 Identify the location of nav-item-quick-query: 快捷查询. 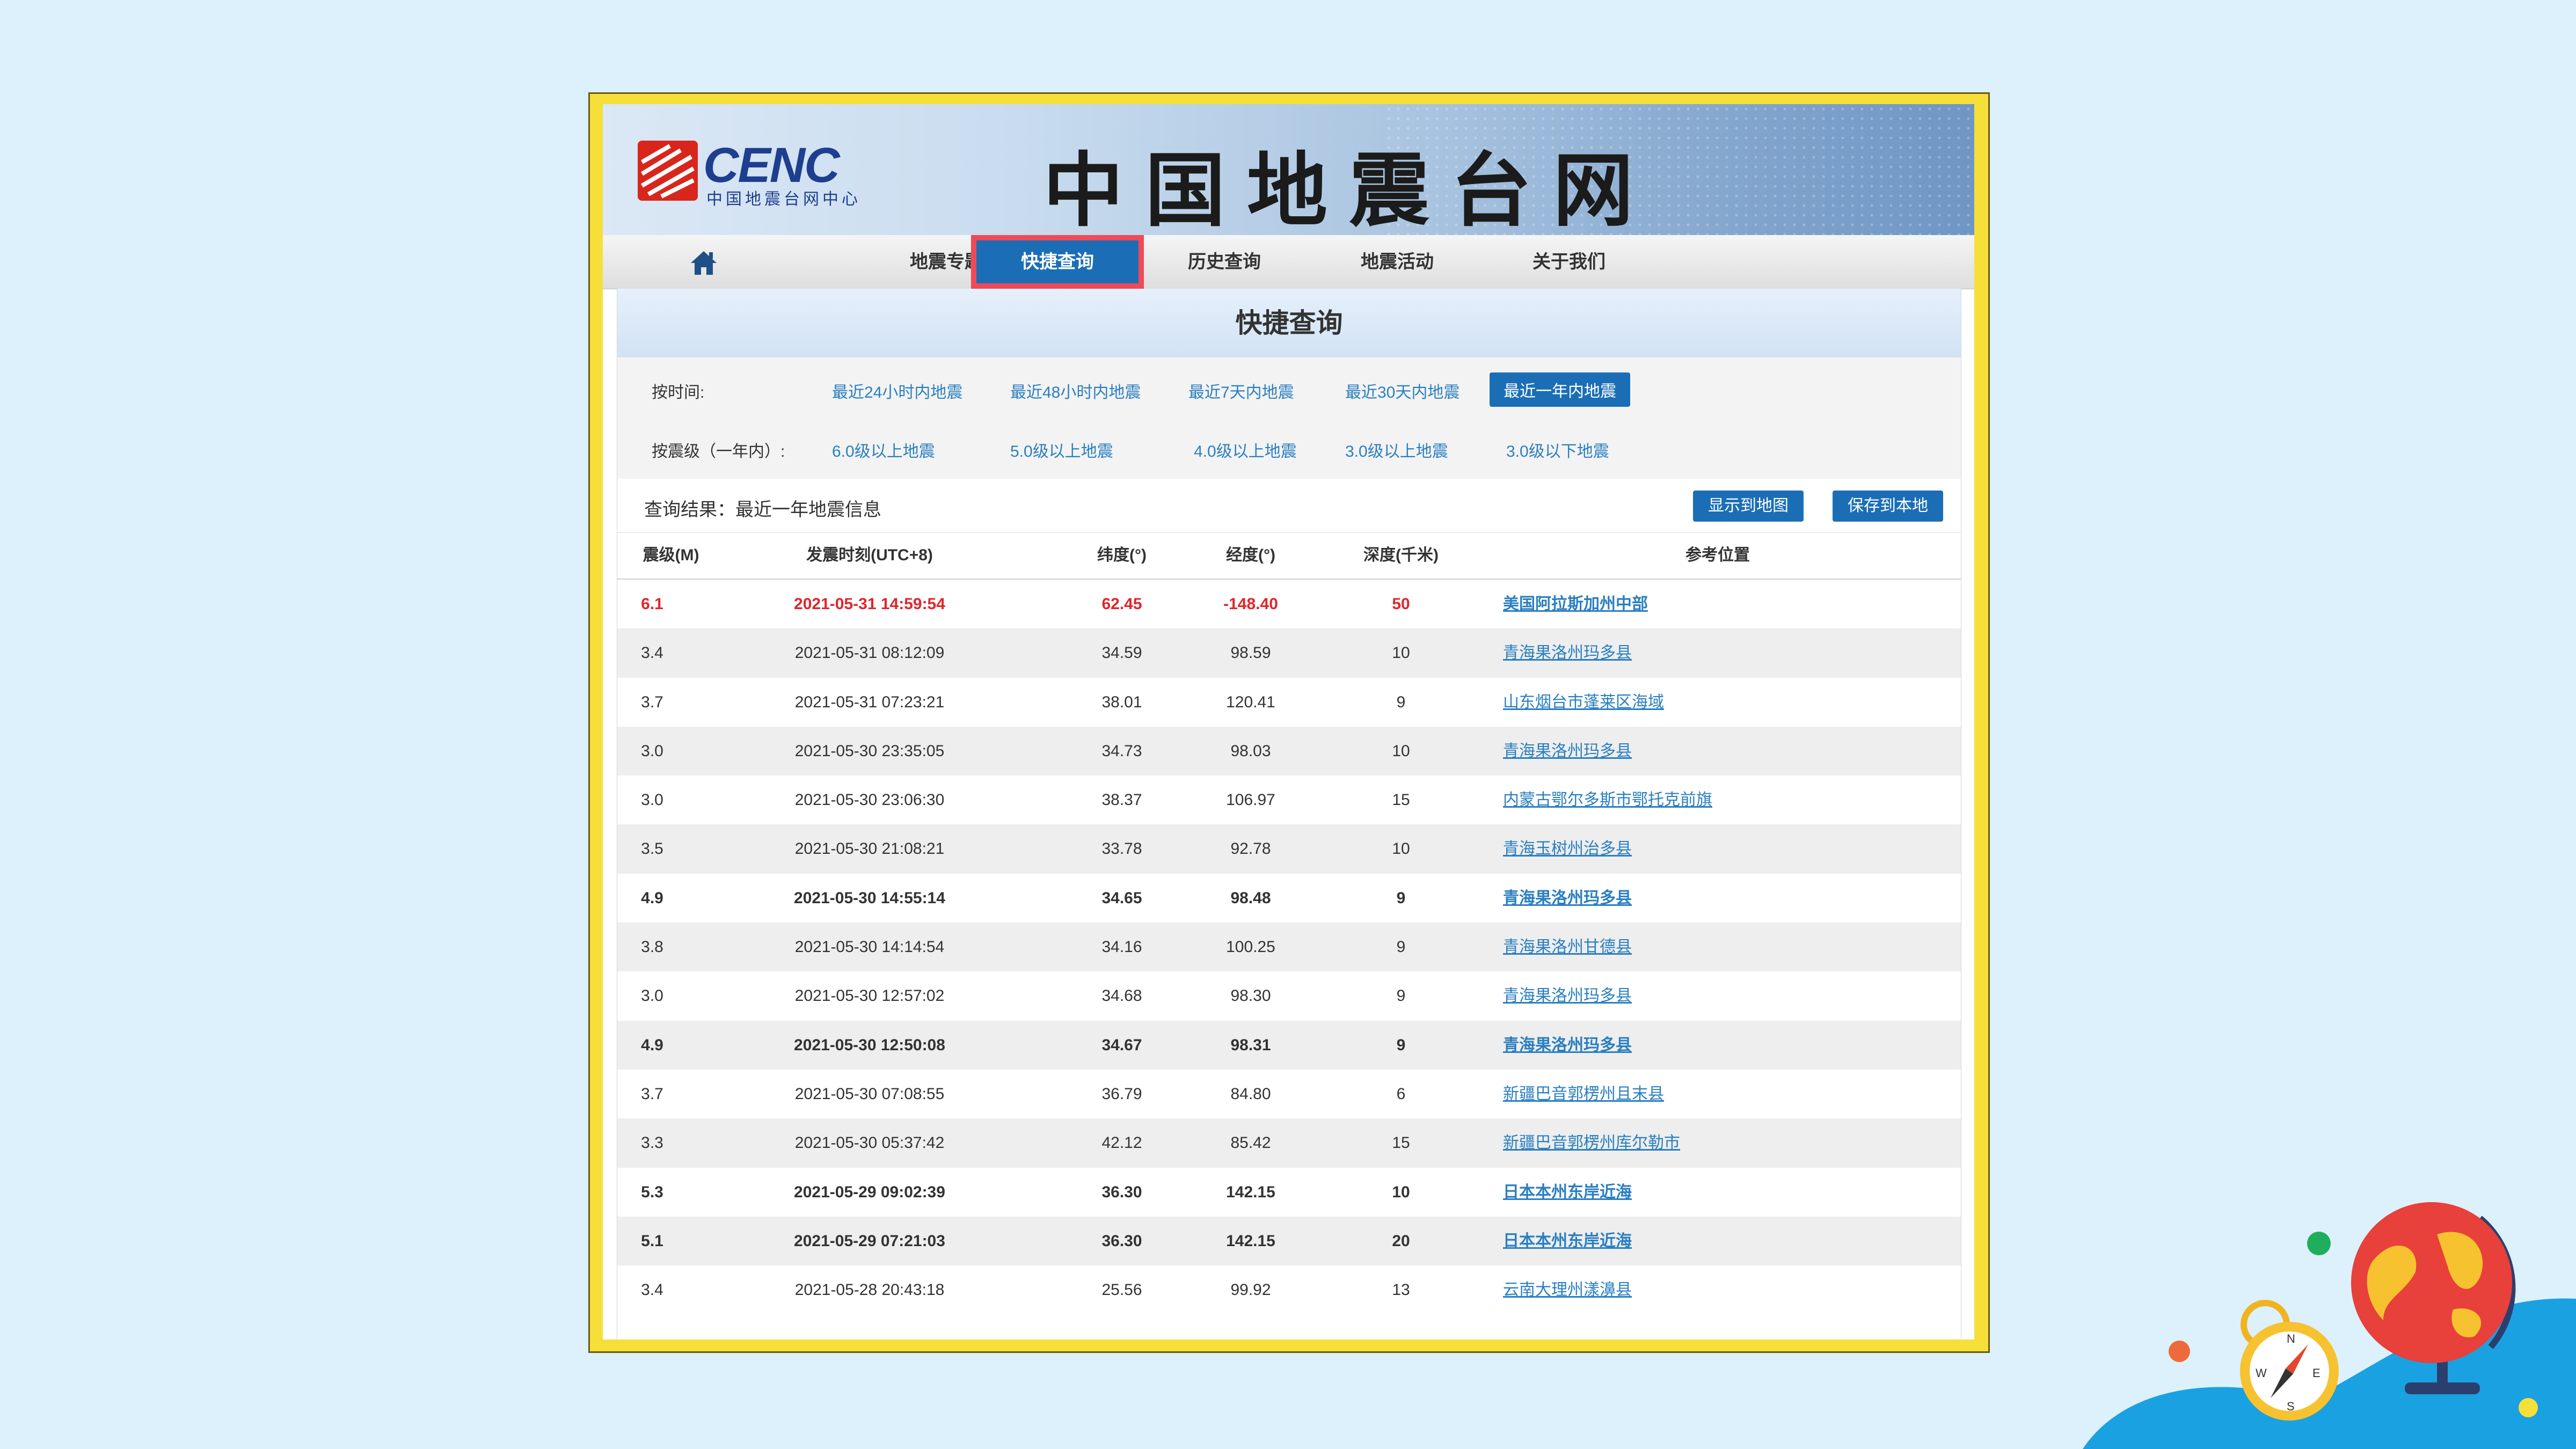
(1057, 262).